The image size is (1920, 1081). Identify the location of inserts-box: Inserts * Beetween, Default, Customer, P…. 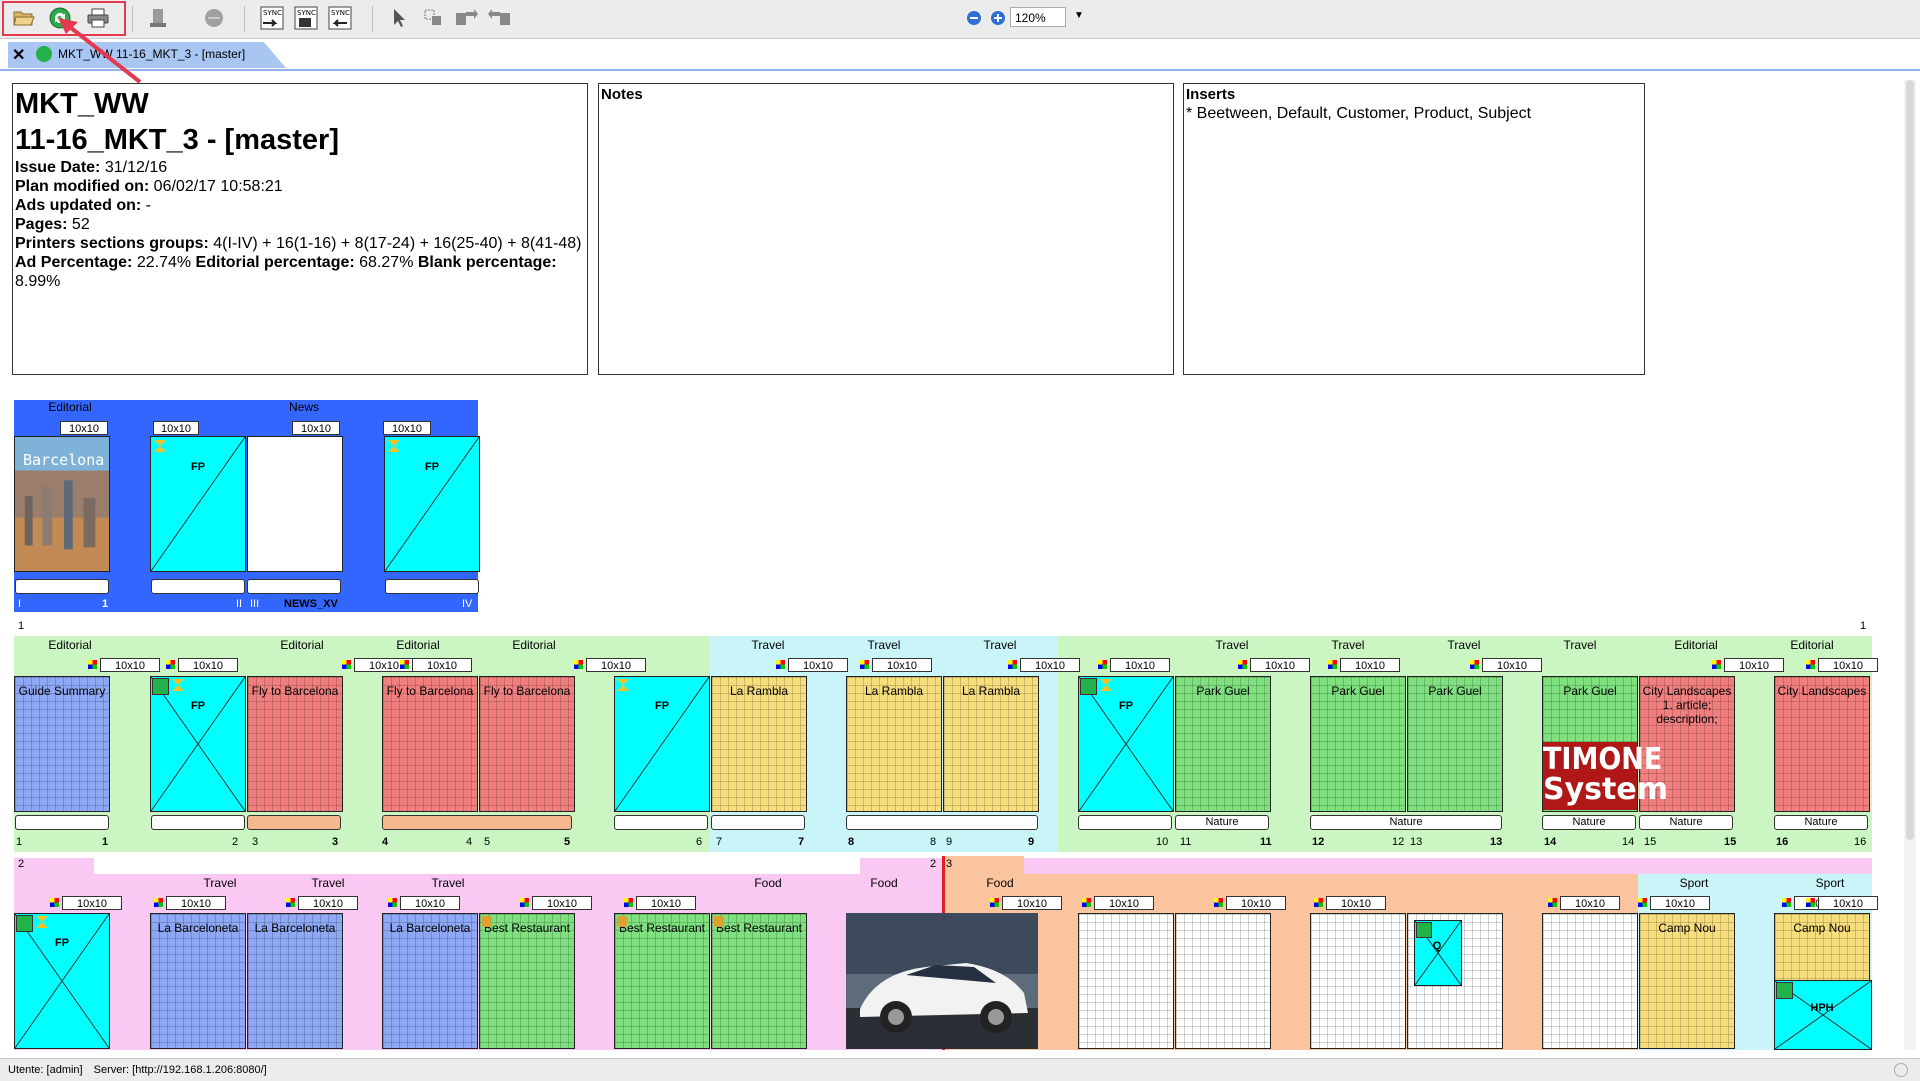
(1414, 229).